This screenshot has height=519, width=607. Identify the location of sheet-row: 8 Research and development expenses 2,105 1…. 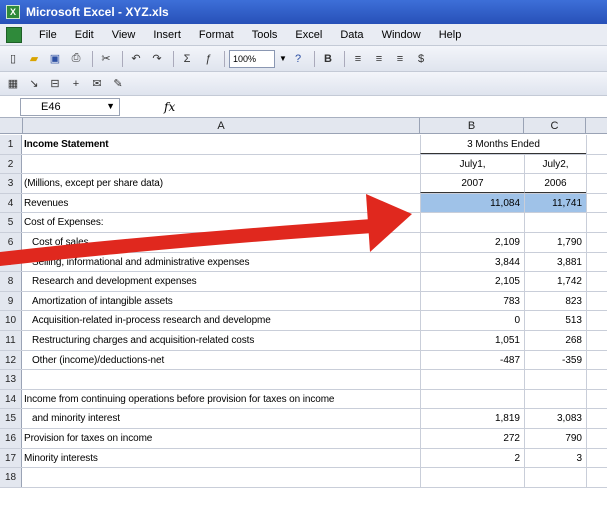
(303, 282).